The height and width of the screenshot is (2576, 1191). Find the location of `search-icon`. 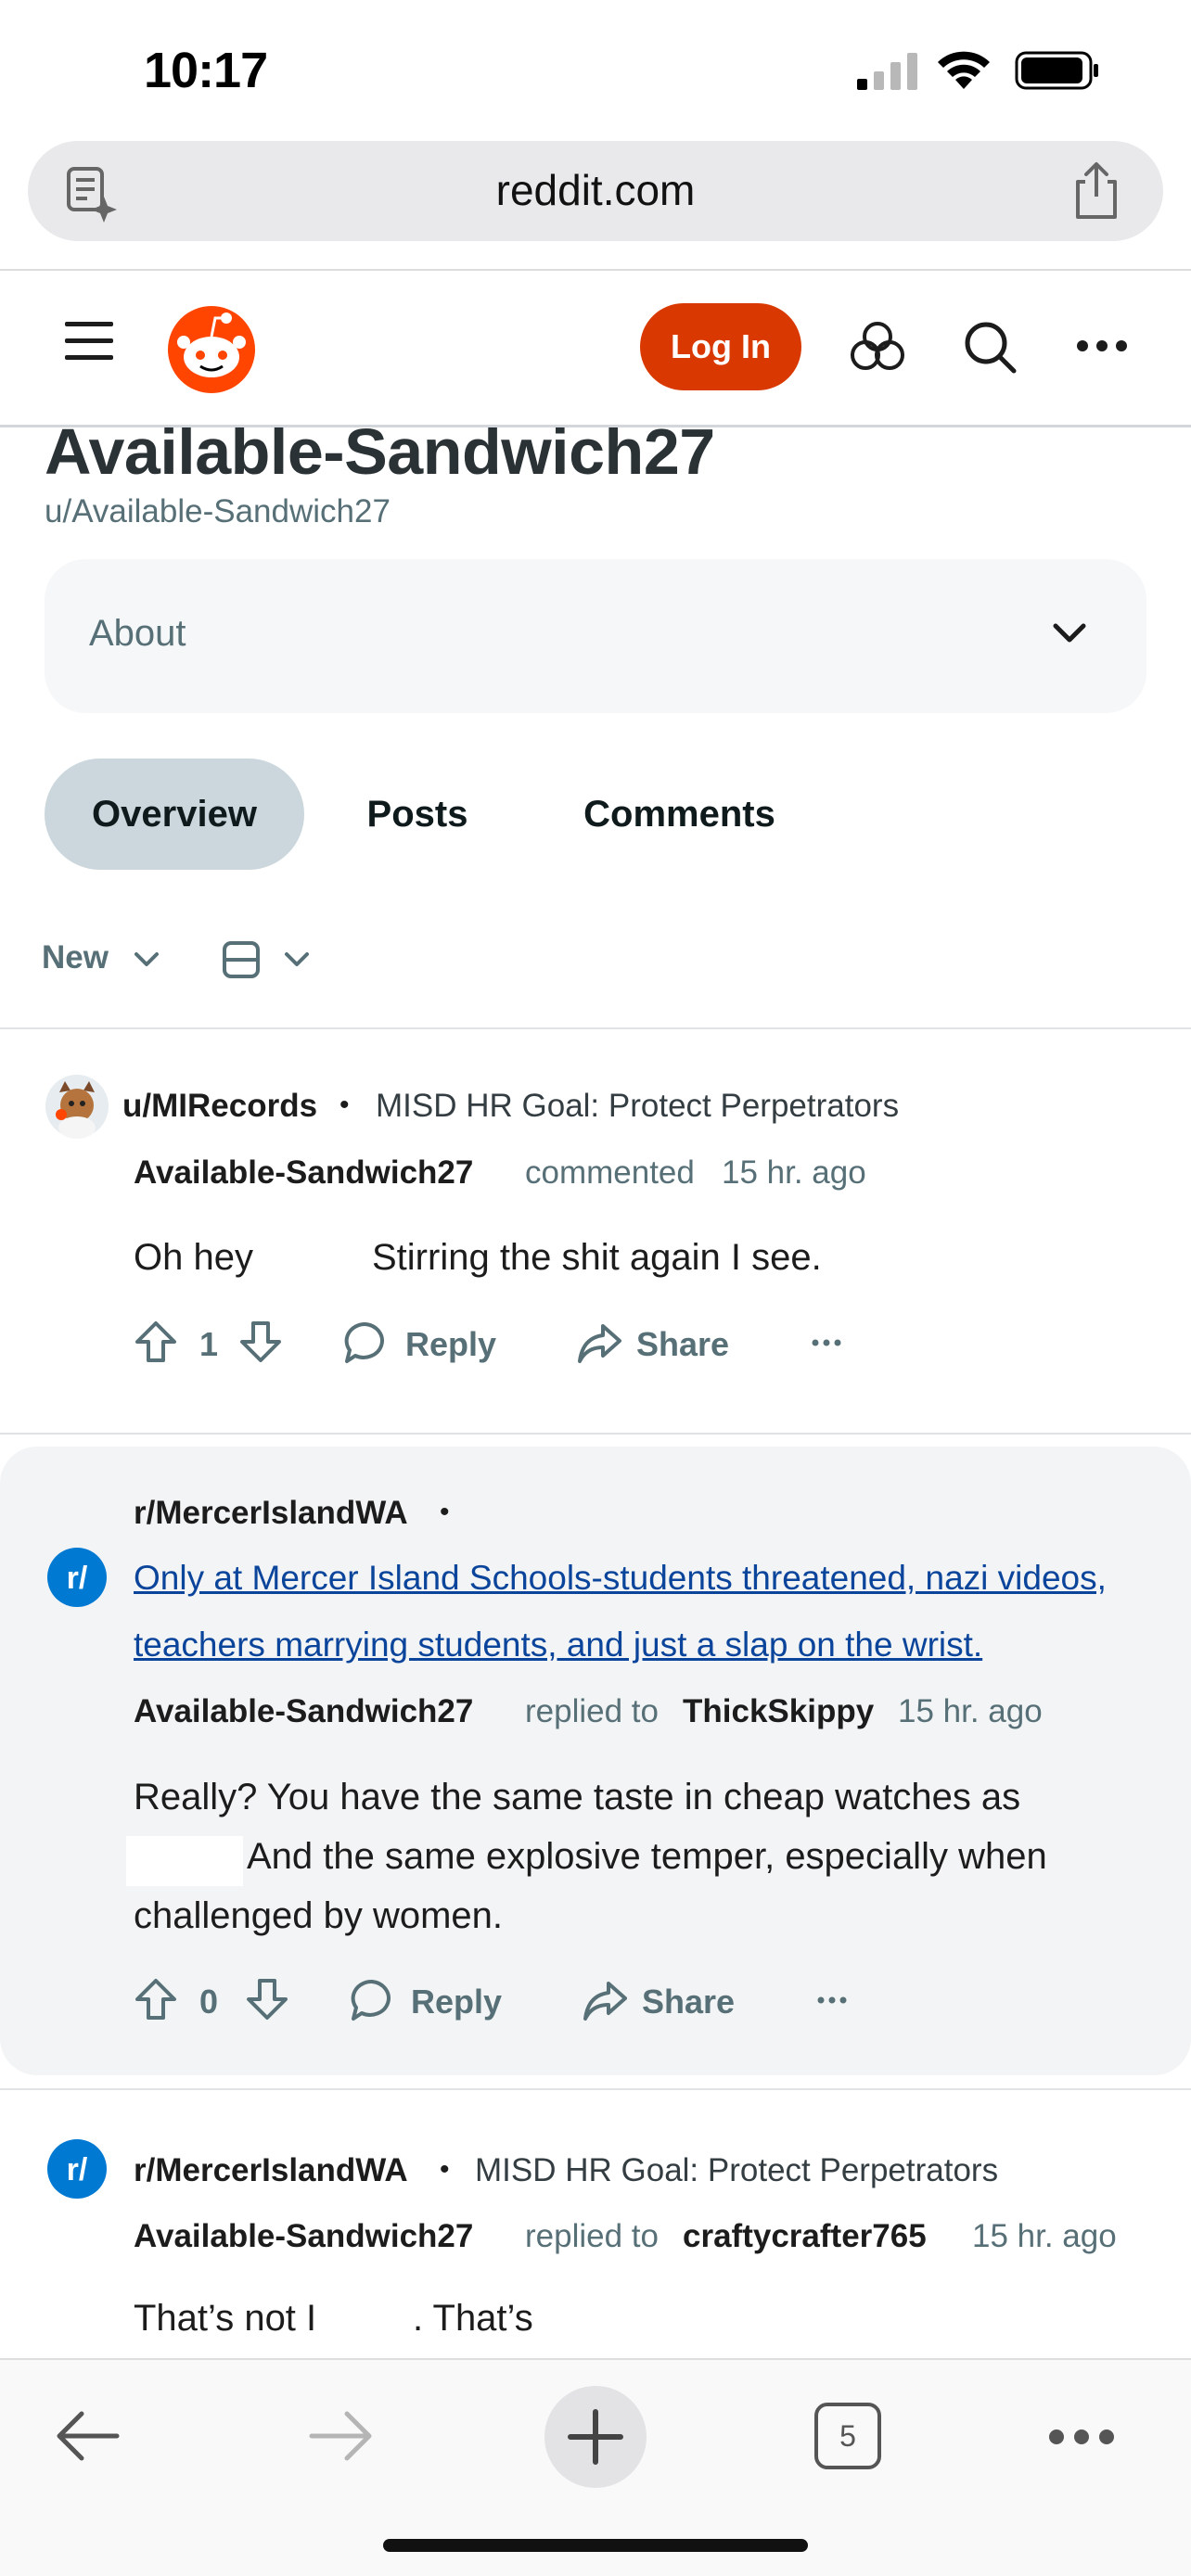

search-icon is located at coordinates (990, 347).